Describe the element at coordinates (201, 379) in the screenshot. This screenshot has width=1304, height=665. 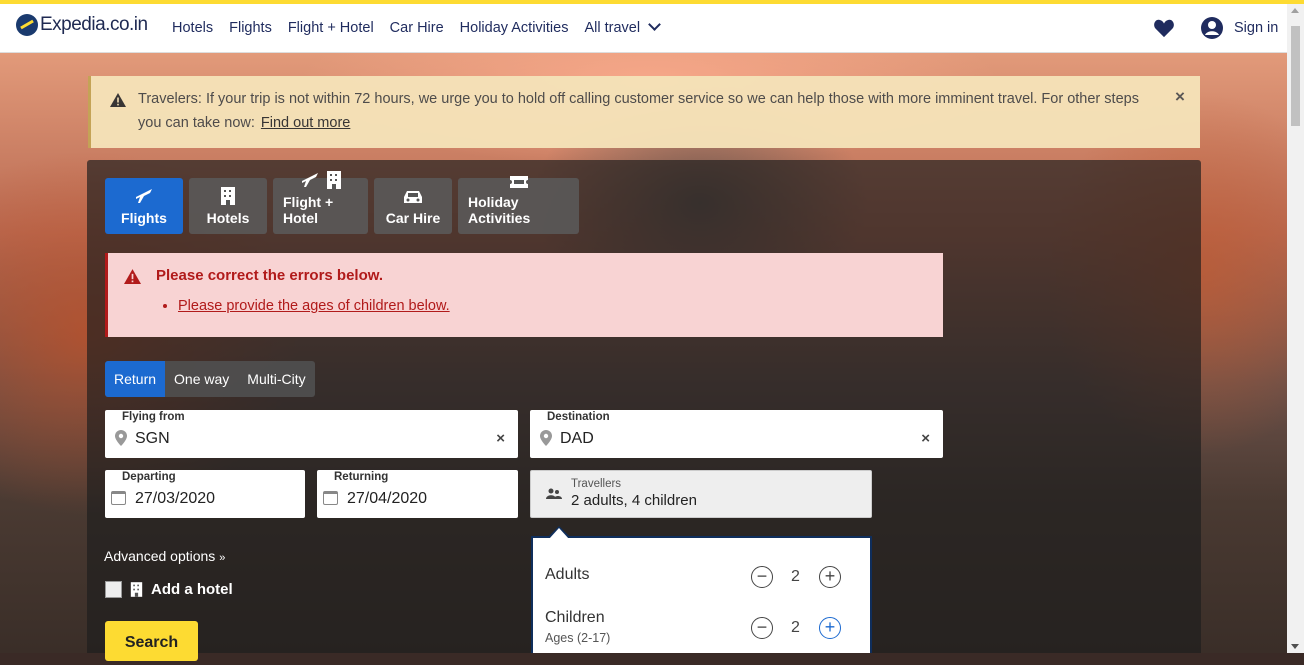
I see `trip-type-one-way: One way` at that location.